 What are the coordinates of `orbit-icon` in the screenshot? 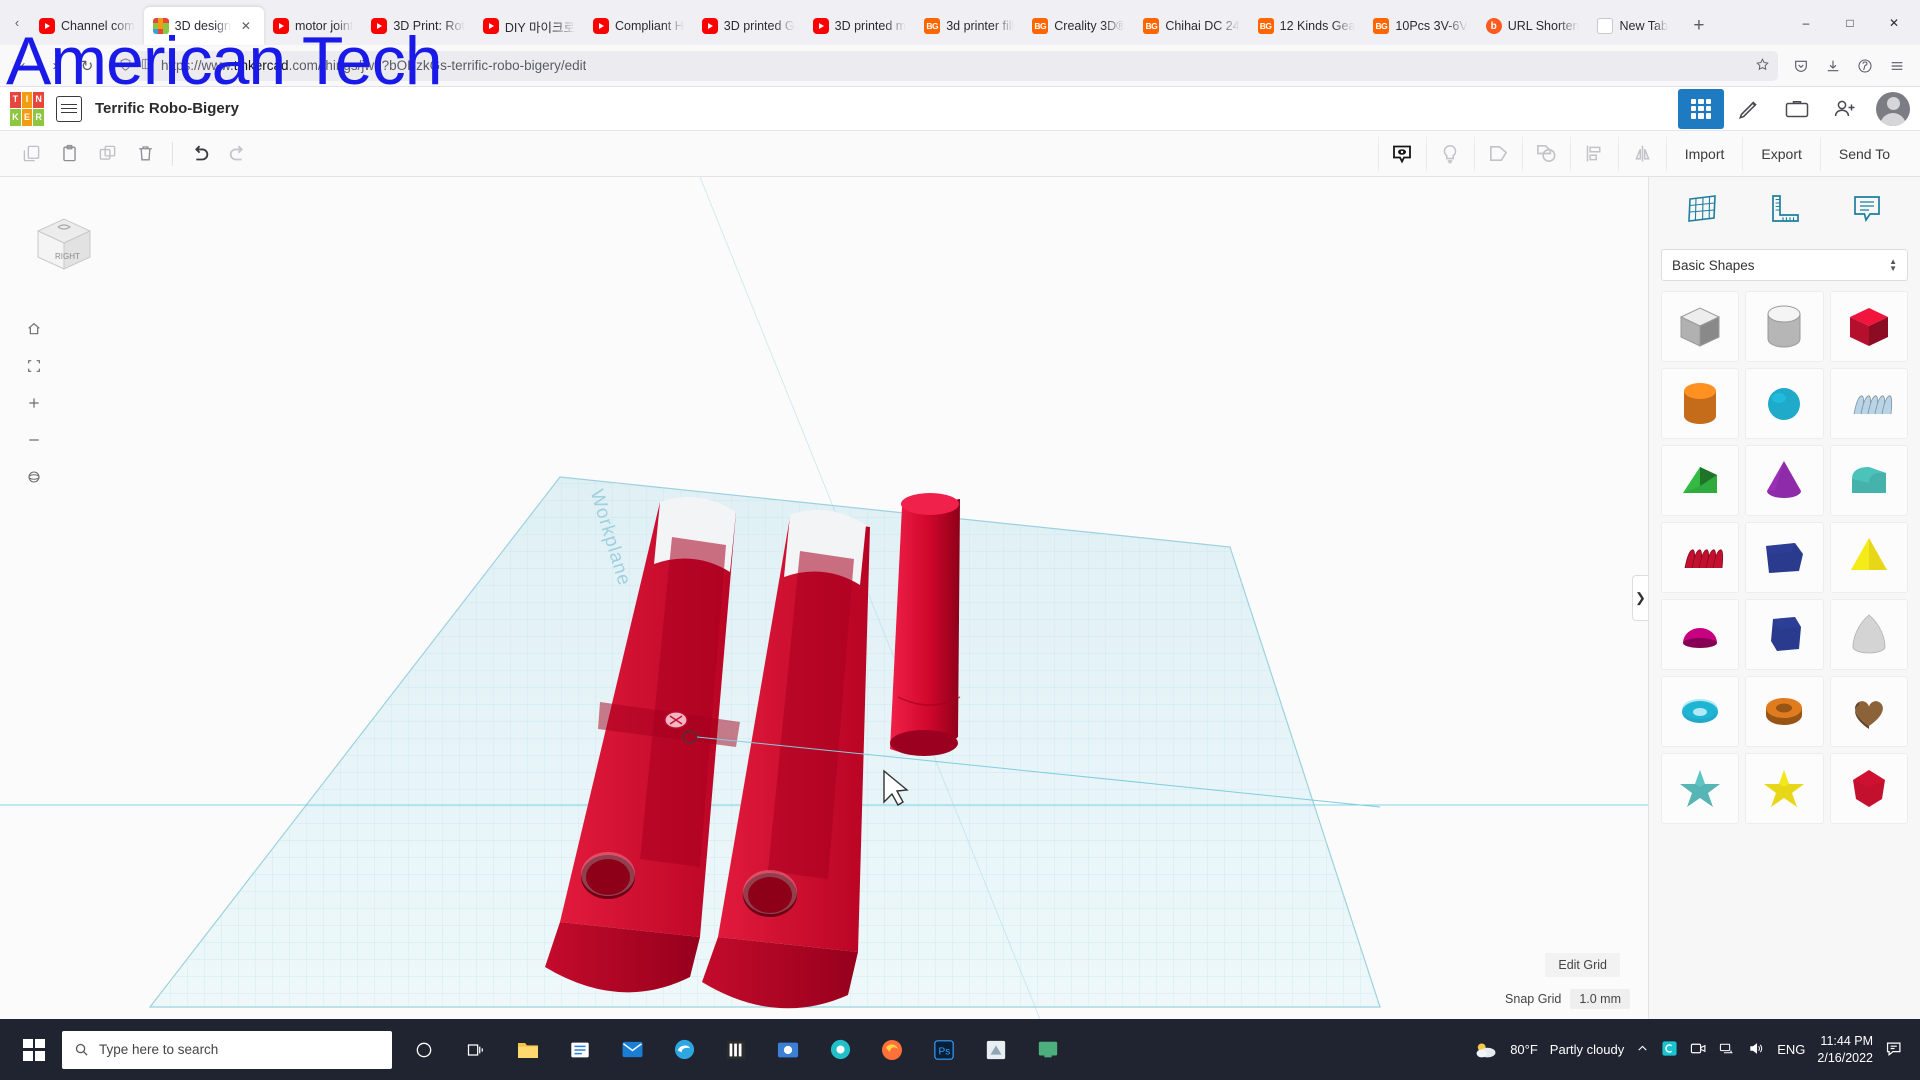 It's located at (34, 477).